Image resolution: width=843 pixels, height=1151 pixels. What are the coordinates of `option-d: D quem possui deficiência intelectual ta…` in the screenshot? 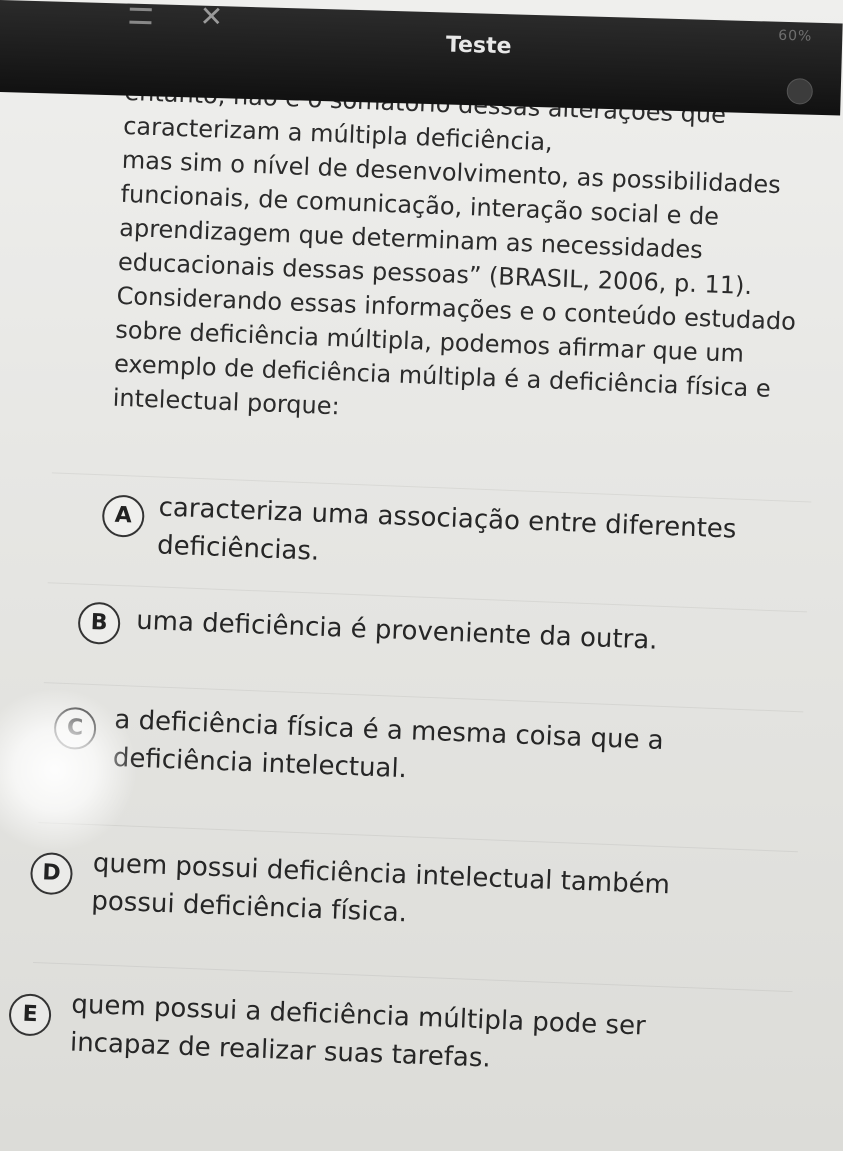 It's located at (405, 910).